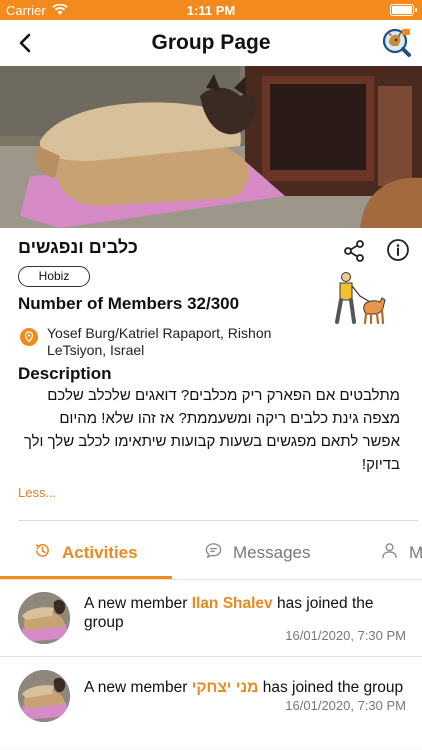  What do you see at coordinates (389, 551) in the screenshot?
I see `user-icon` at bounding box center [389, 551].